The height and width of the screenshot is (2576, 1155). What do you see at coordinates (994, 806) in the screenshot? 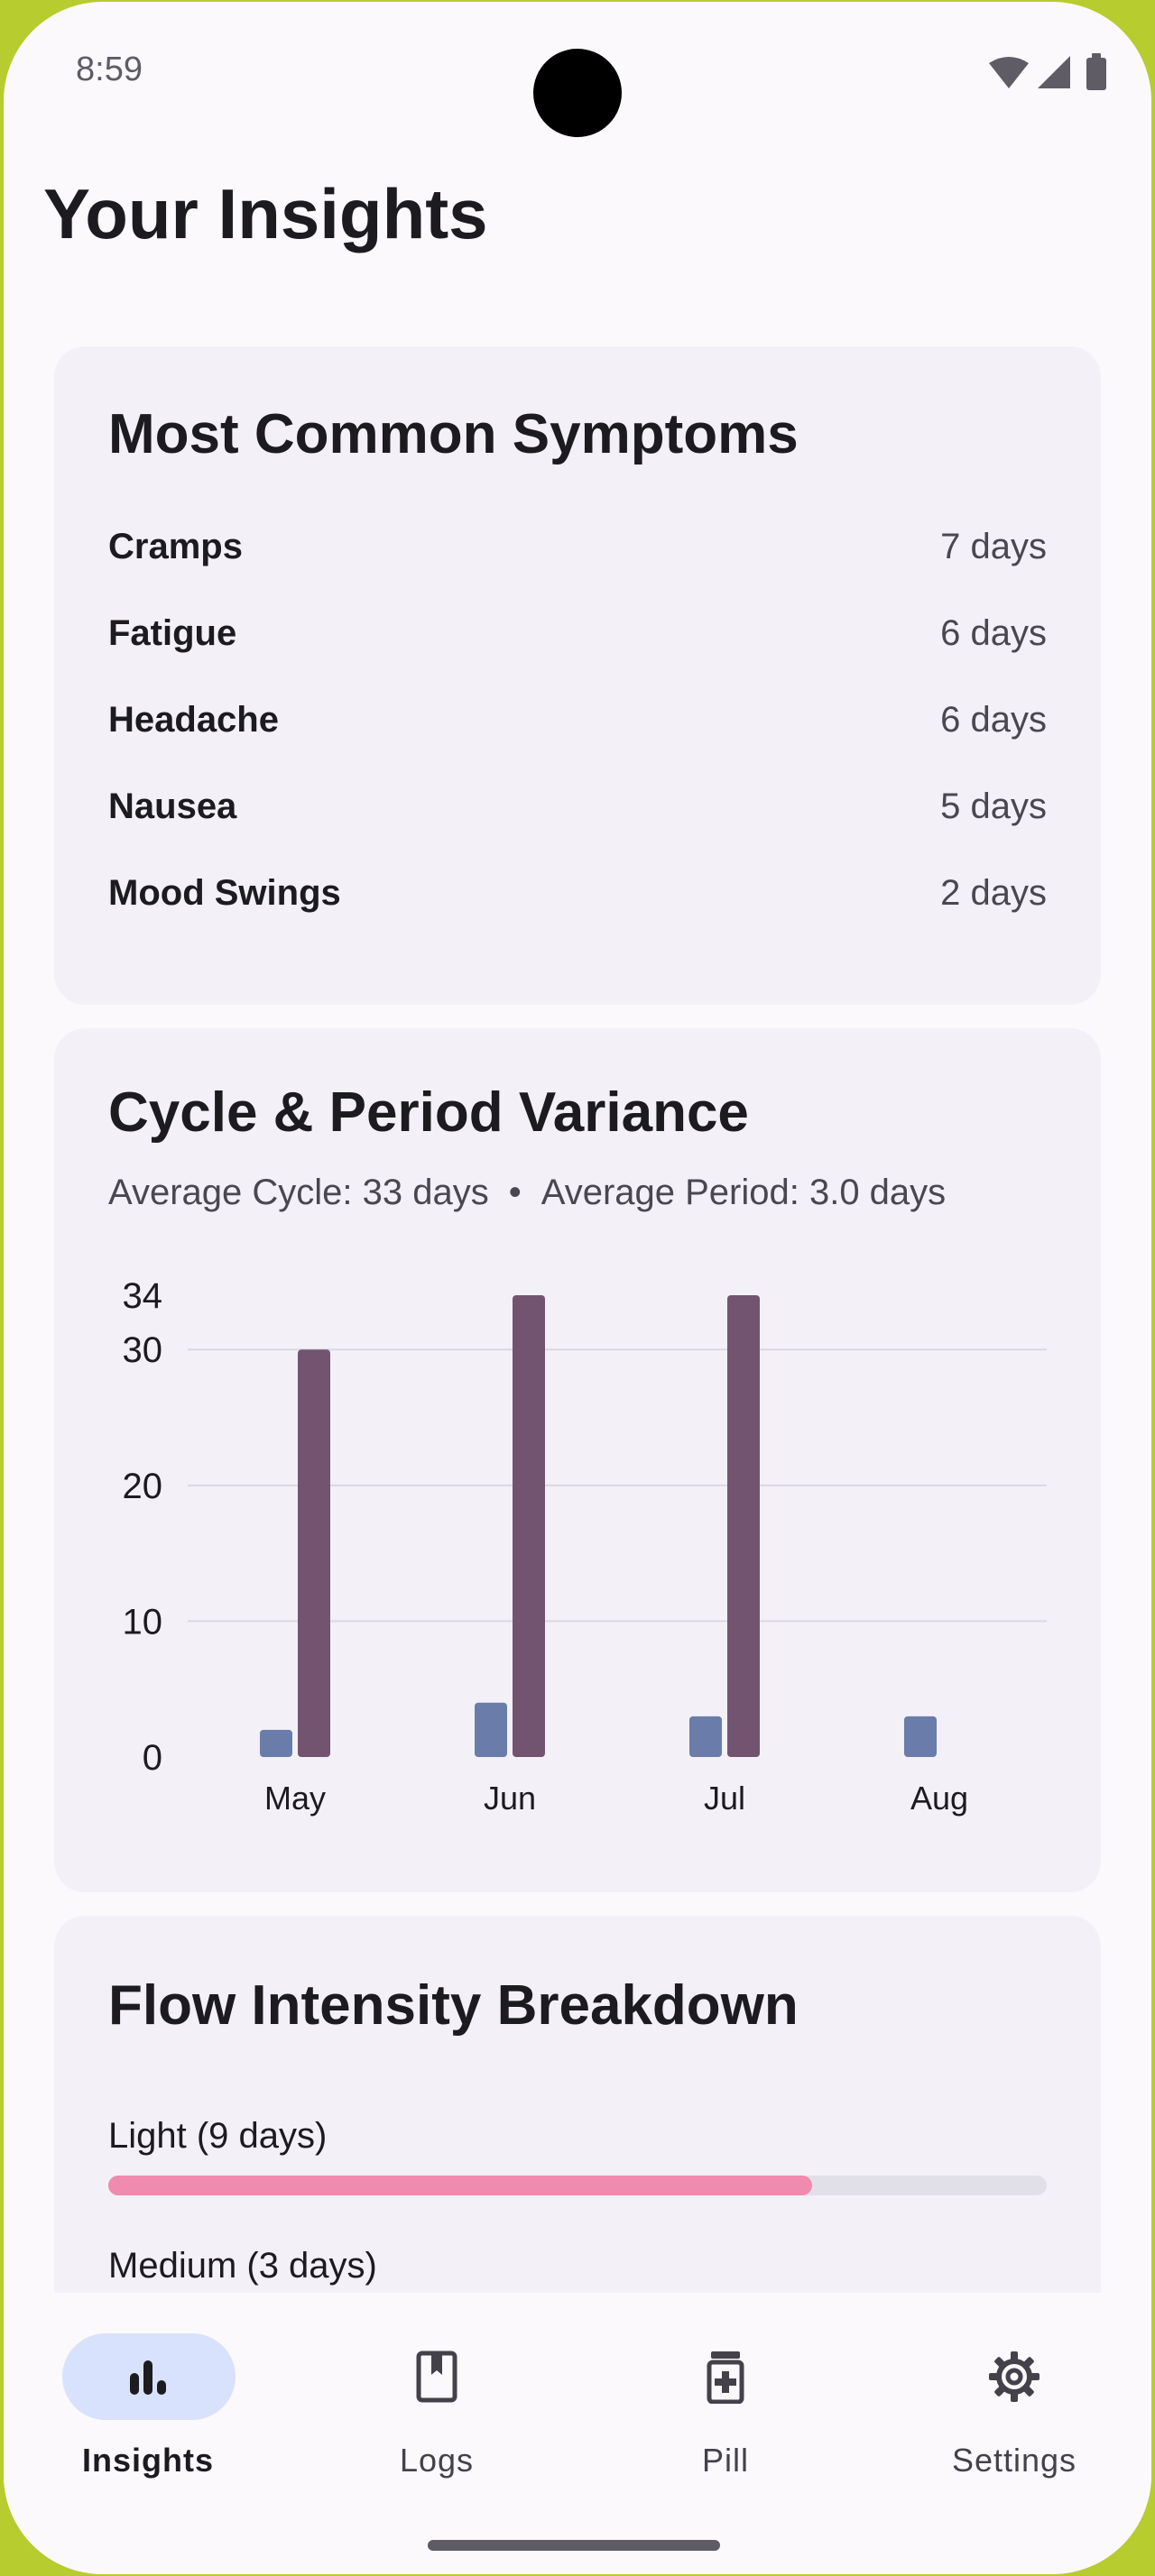
I see `symptom-days: 5 days` at bounding box center [994, 806].